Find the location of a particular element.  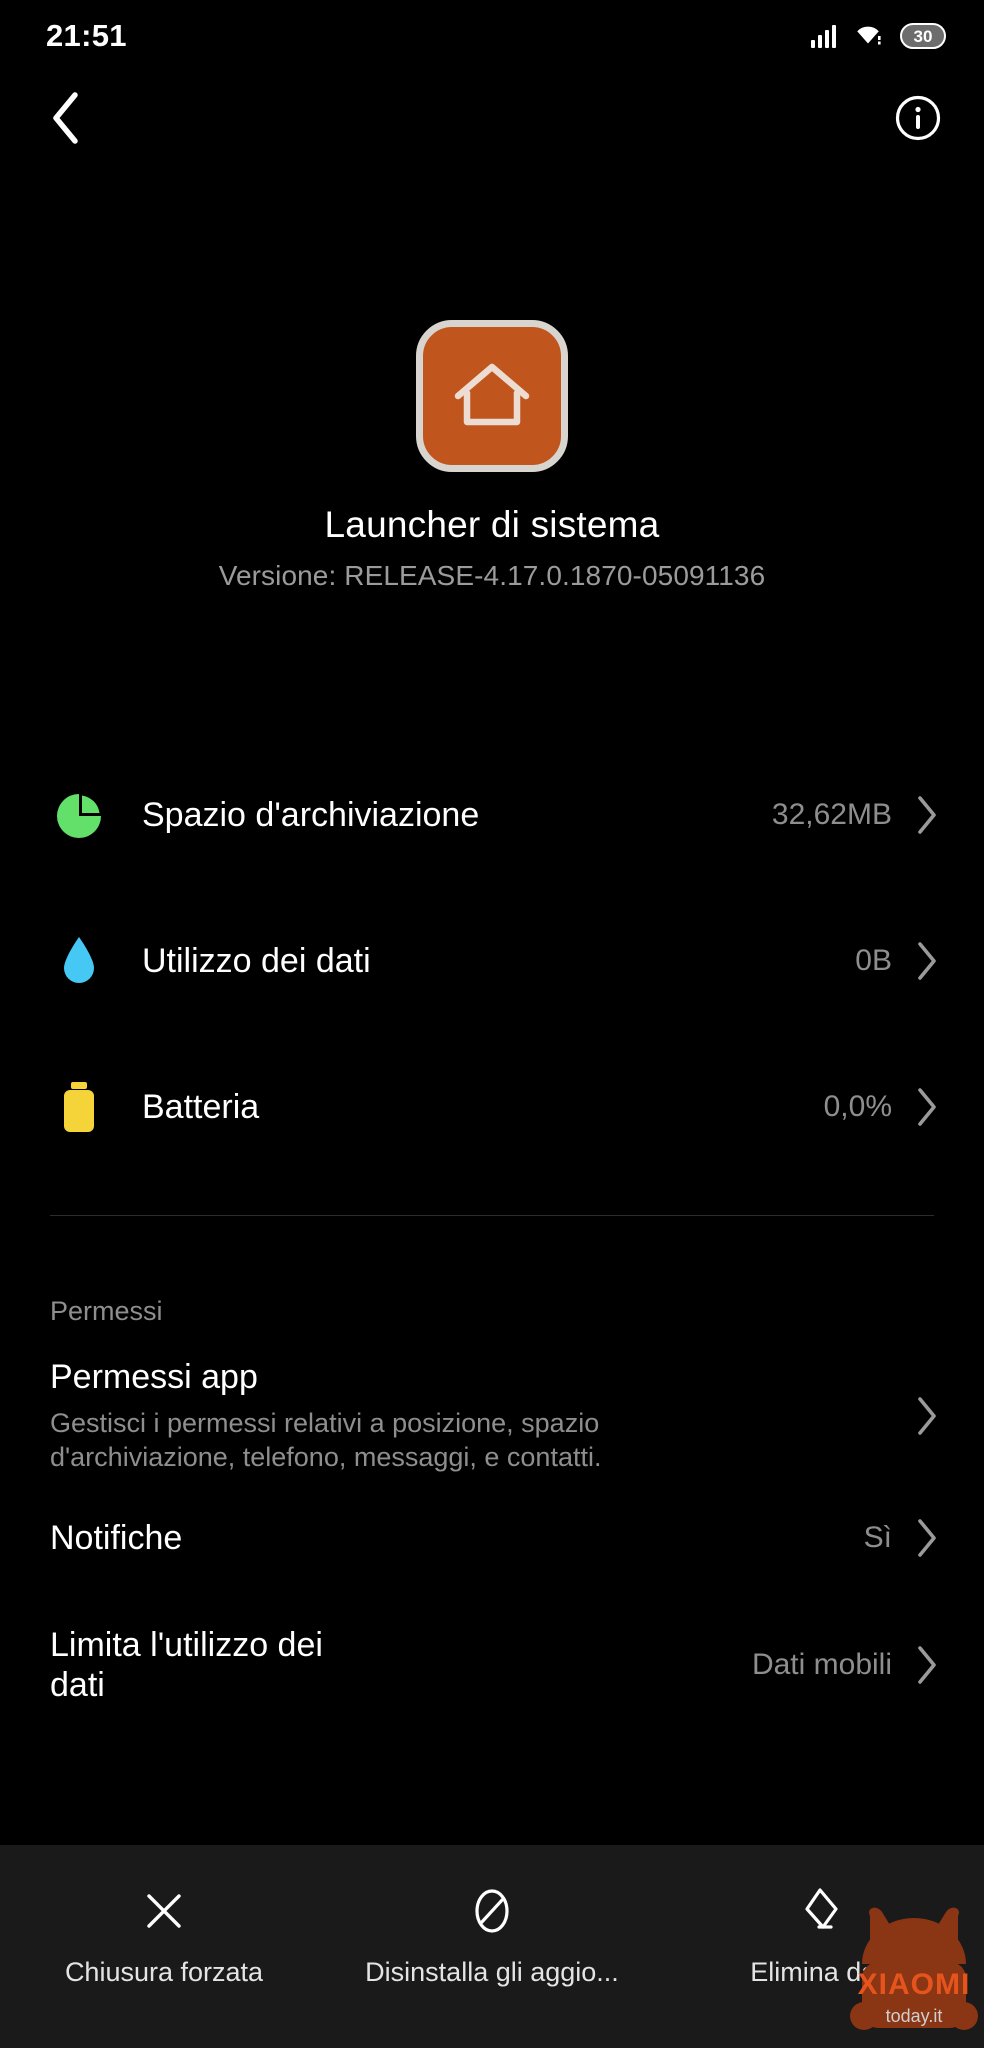

force-stop-button: Chiusura forzata is located at coordinates (164, 1935).